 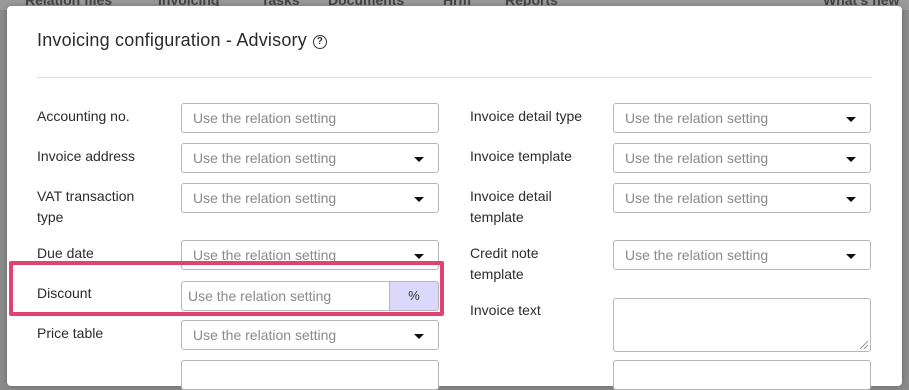 I want to click on next-right-field-select, so click(x=742, y=375).